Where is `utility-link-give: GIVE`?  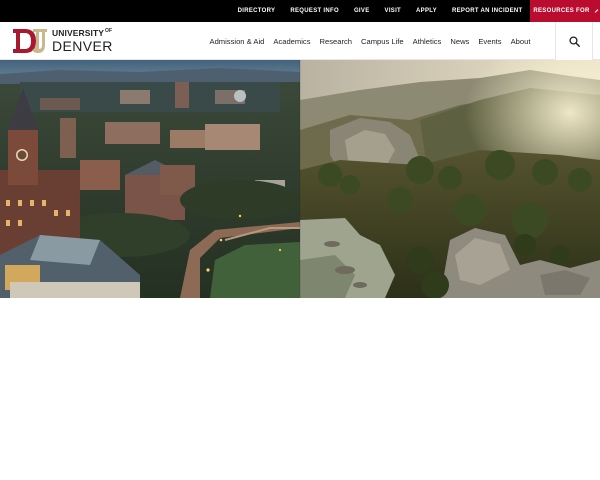 utility-link-give: GIVE is located at coordinates (361, 11).